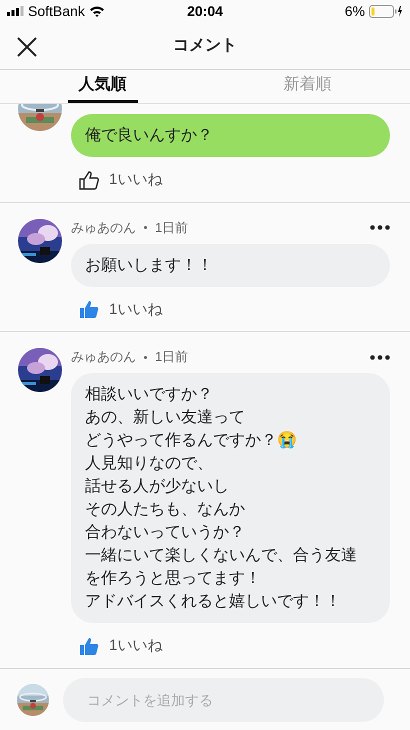 The height and width of the screenshot is (730, 410). I want to click on comment-text-line: アドバイスくれると嬉しいです！！, so click(213, 602).